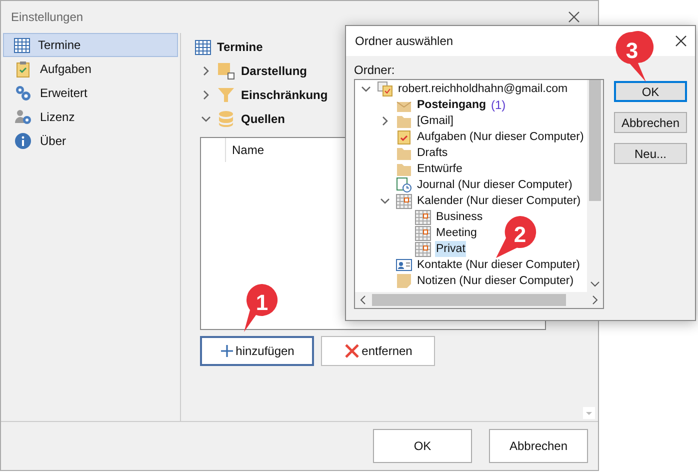  What do you see at coordinates (90, 93) in the screenshot?
I see `sidebar-item: Erweitert` at bounding box center [90, 93].